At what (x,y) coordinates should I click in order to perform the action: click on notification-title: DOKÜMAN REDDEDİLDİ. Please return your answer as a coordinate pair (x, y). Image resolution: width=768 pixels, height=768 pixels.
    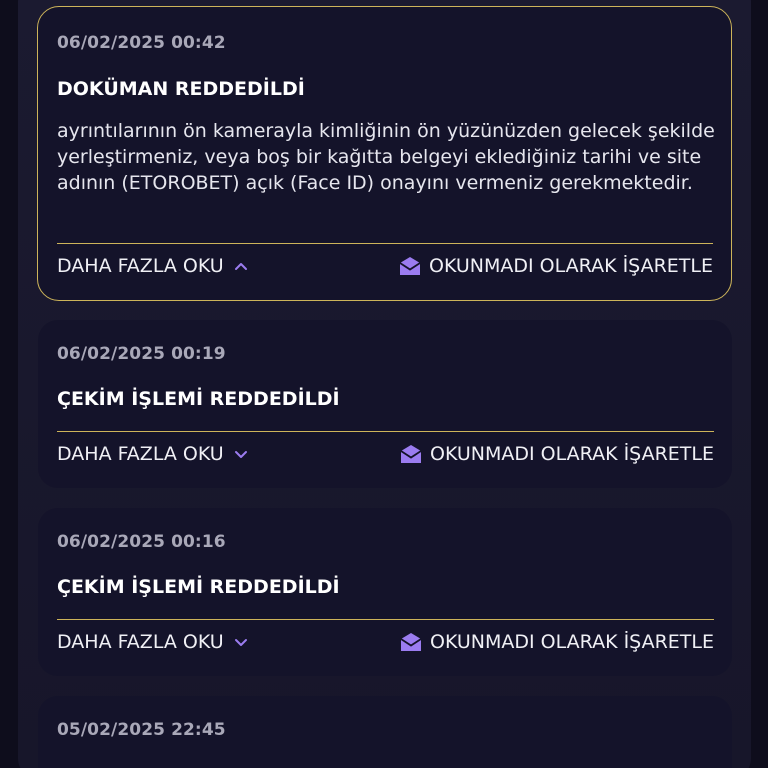
    Looking at the image, I should click on (181, 89).